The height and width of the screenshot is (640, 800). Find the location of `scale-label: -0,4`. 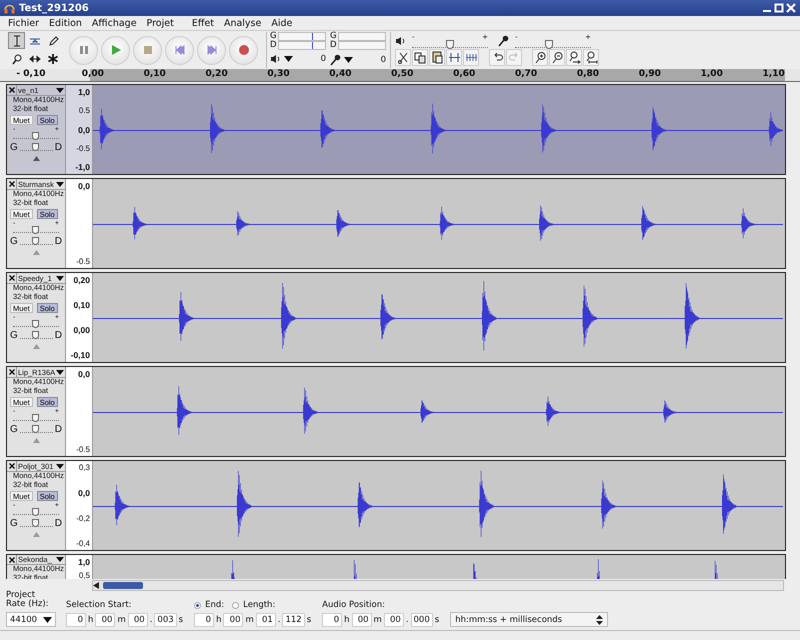

scale-label: -0,4 is located at coordinates (83, 543).